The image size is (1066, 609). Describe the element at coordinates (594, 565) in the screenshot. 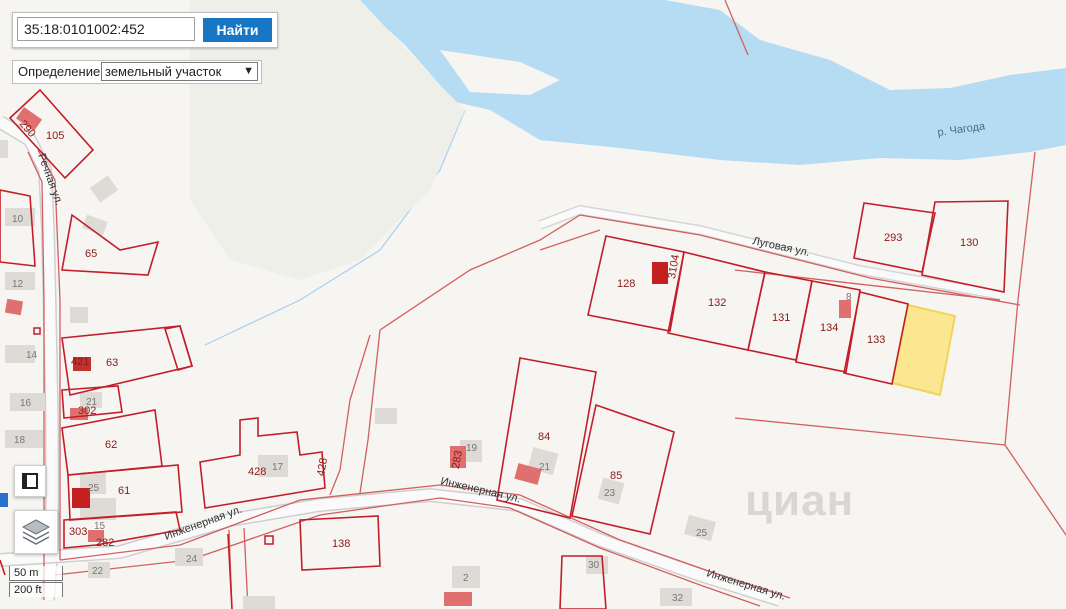

I see `house-number: 30` at that location.